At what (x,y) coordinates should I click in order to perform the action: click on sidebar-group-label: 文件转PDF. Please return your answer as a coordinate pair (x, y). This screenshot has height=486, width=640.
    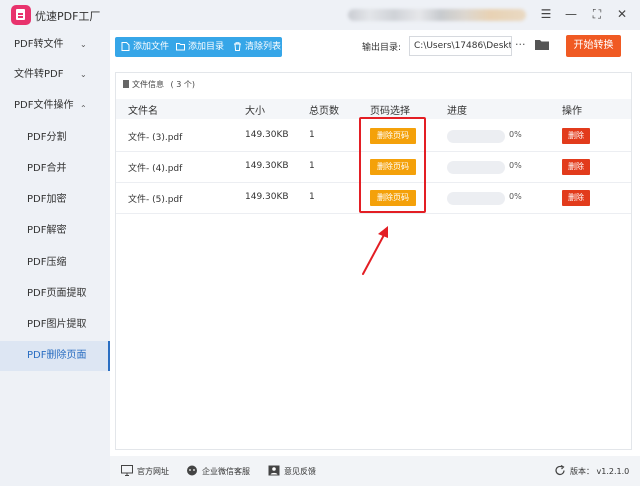
    Looking at the image, I should click on (39, 74).